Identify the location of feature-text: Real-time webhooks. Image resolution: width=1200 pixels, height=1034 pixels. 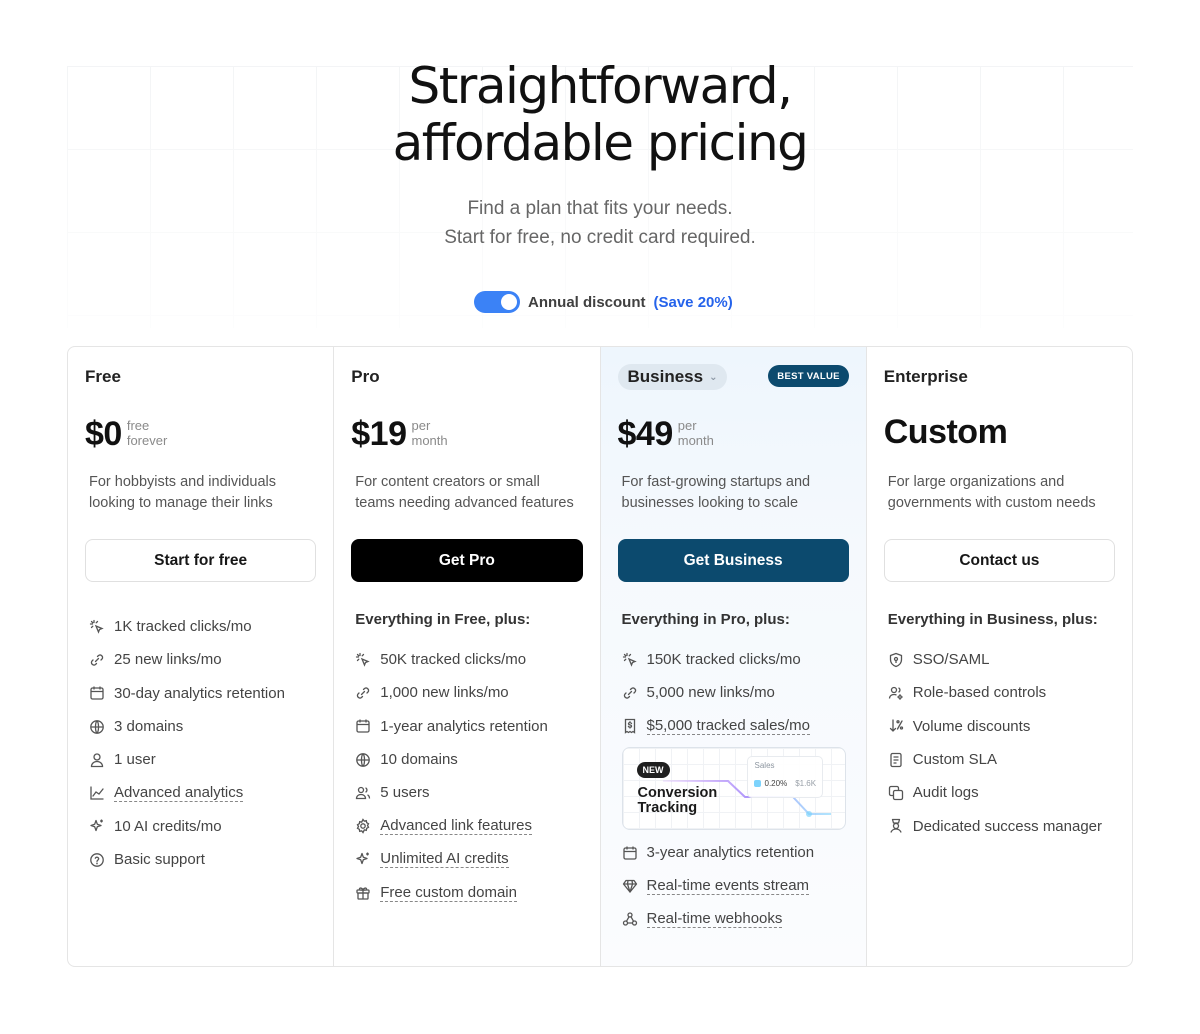
(714, 919).